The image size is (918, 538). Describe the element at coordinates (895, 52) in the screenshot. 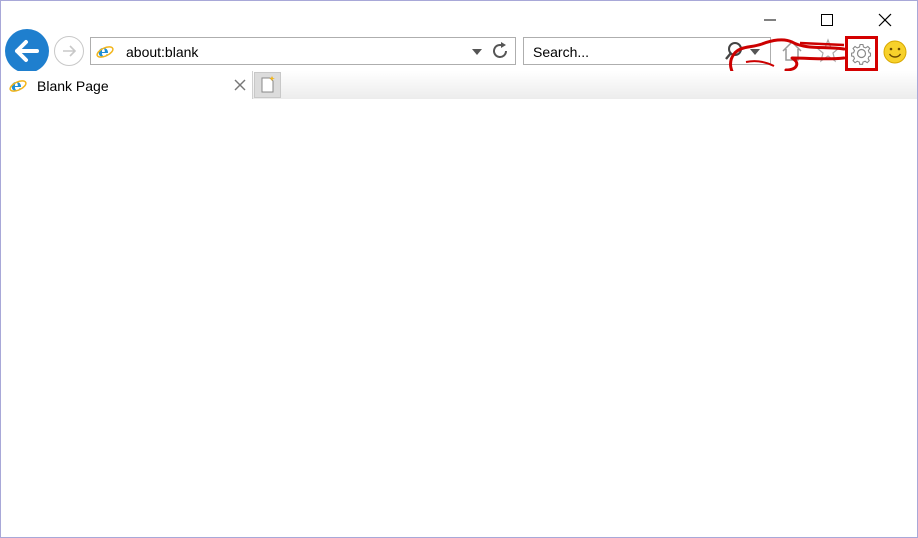

I see `smiley-feedback-icon` at that location.